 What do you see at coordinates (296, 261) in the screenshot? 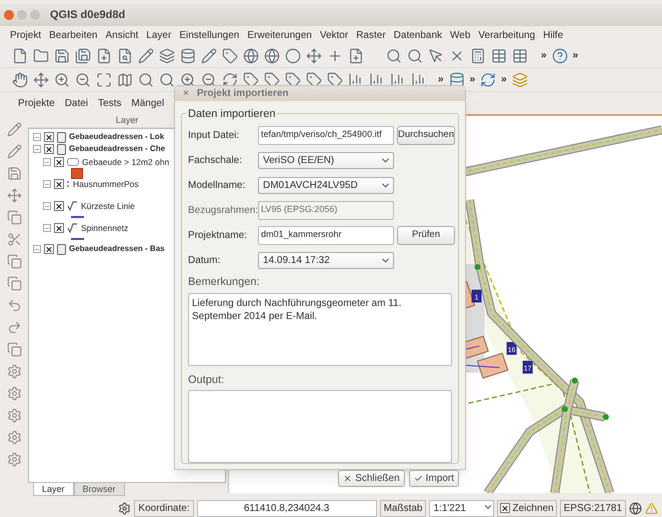
I see `field-value: 14.09.14 17:32` at bounding box center [296, 261].